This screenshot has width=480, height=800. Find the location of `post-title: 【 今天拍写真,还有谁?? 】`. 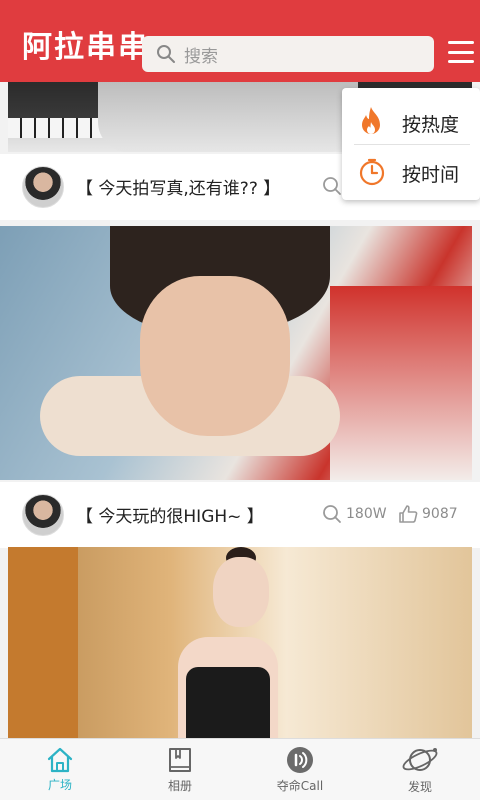

post-title: 【 今天拍写真,还有谁?? 】 is located at coordinates (178, 186).